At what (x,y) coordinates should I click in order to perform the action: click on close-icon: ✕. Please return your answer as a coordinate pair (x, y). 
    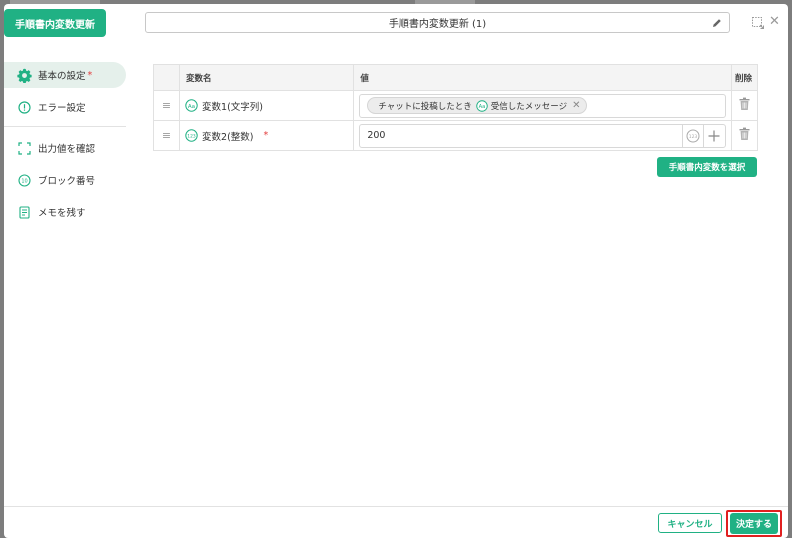
    Looking at the image, I should click on (776, 22).